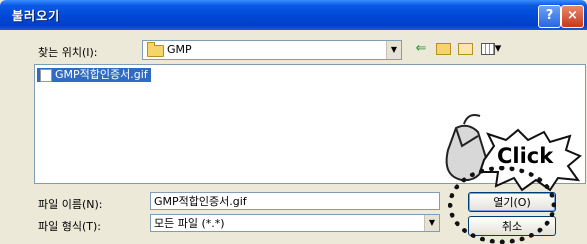  Describe the element at coordinates (70, 204) in the screenshot. I see `file-name-label: 파일 이름(N):` at that location.